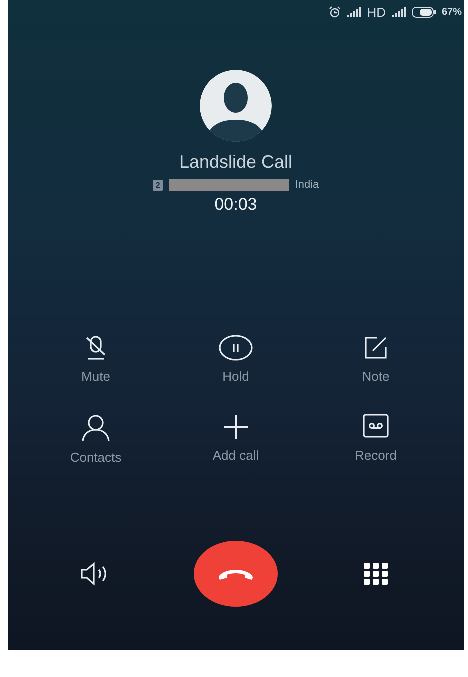 The width and height of the screenshot is (468, 677). I want to click on hold-button: Hold, so click(236, 359).